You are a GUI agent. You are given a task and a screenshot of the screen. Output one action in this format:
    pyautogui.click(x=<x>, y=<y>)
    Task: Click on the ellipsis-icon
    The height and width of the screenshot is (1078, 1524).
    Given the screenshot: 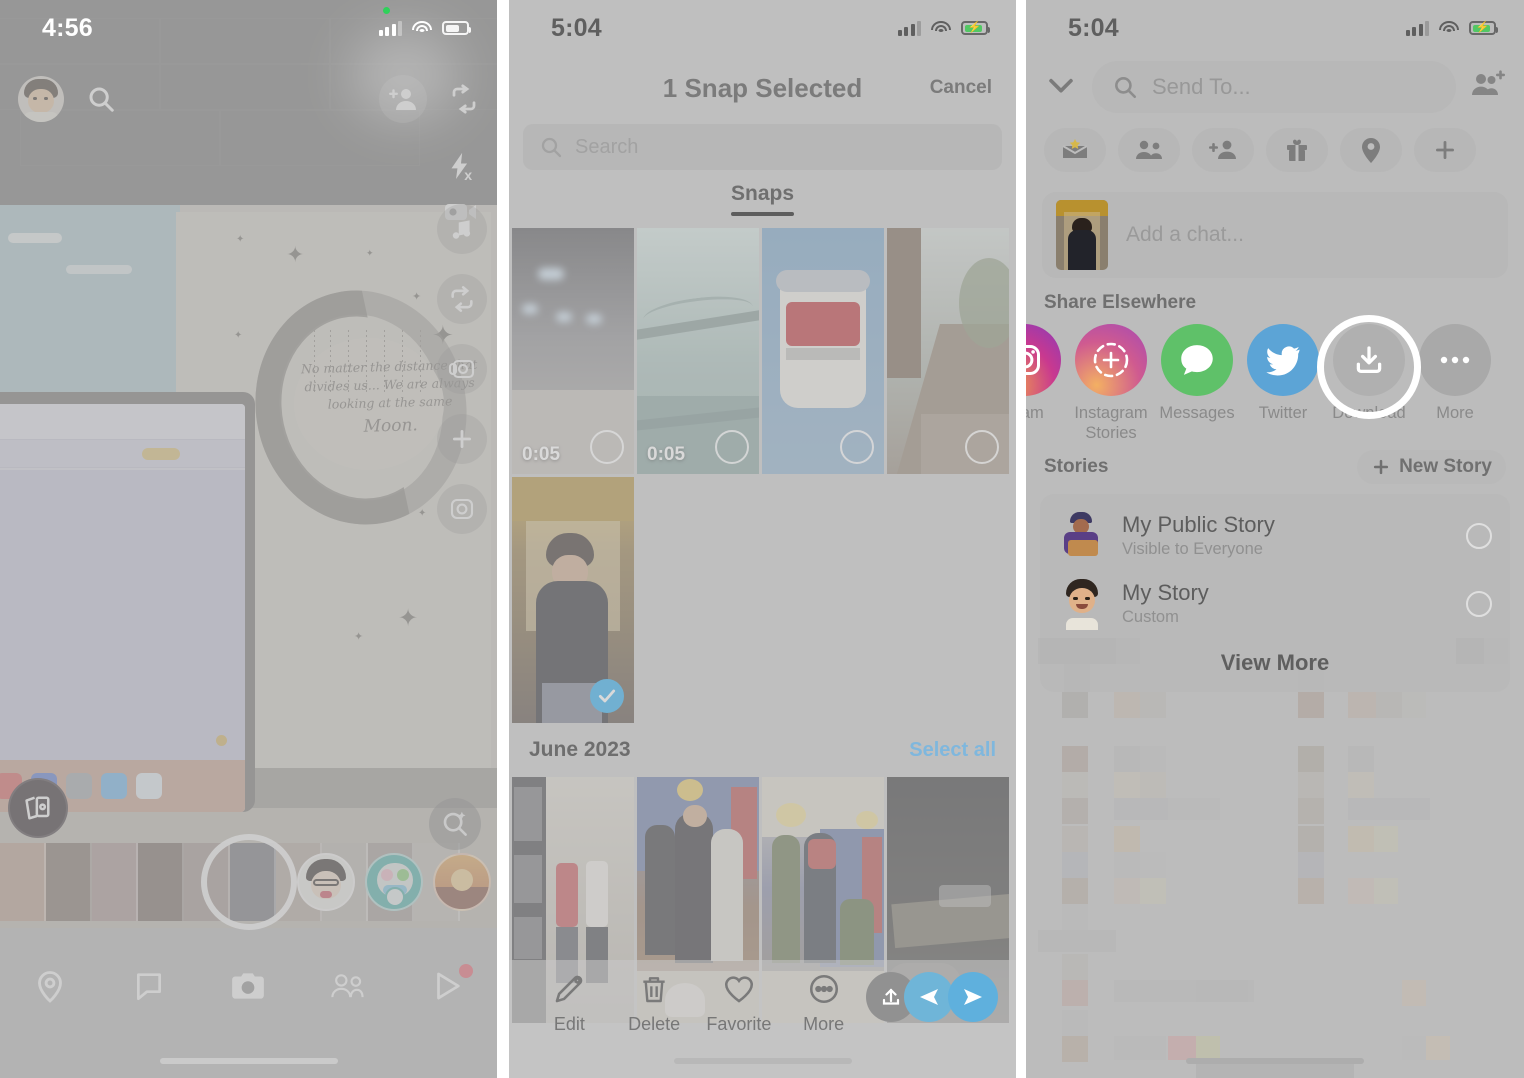 What is the action you would take?
    pyautogui.click(x=823, y=989)
    